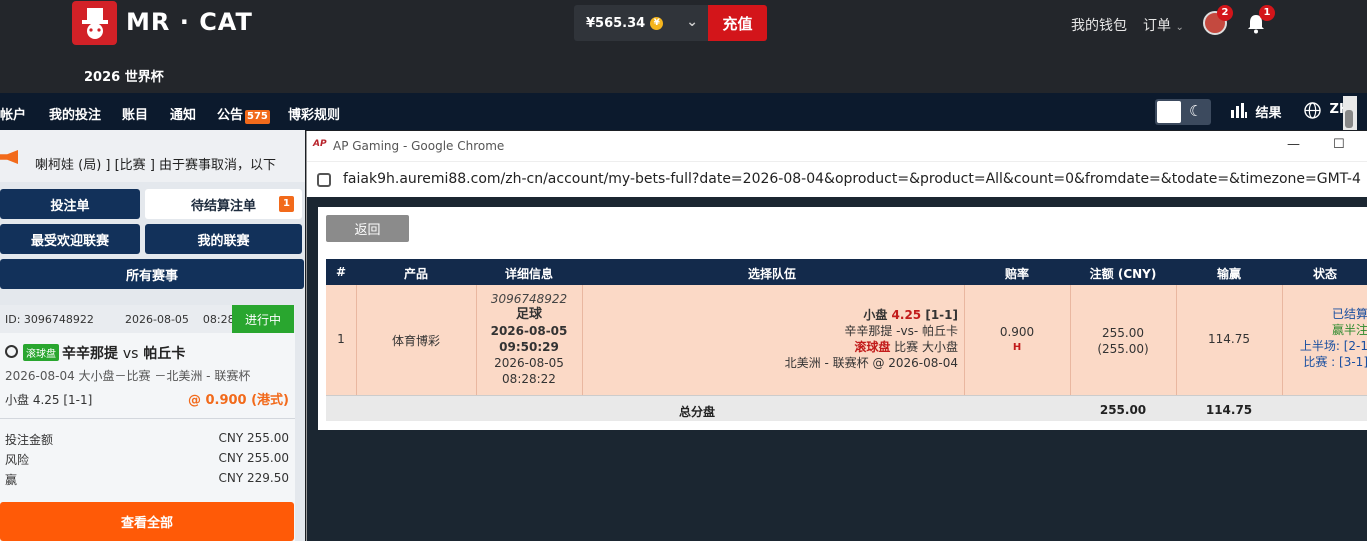 Image resolution: width=1367 pixels, height=541 pixels. I want to click on bar-chart-icon, so click(1239, 110).